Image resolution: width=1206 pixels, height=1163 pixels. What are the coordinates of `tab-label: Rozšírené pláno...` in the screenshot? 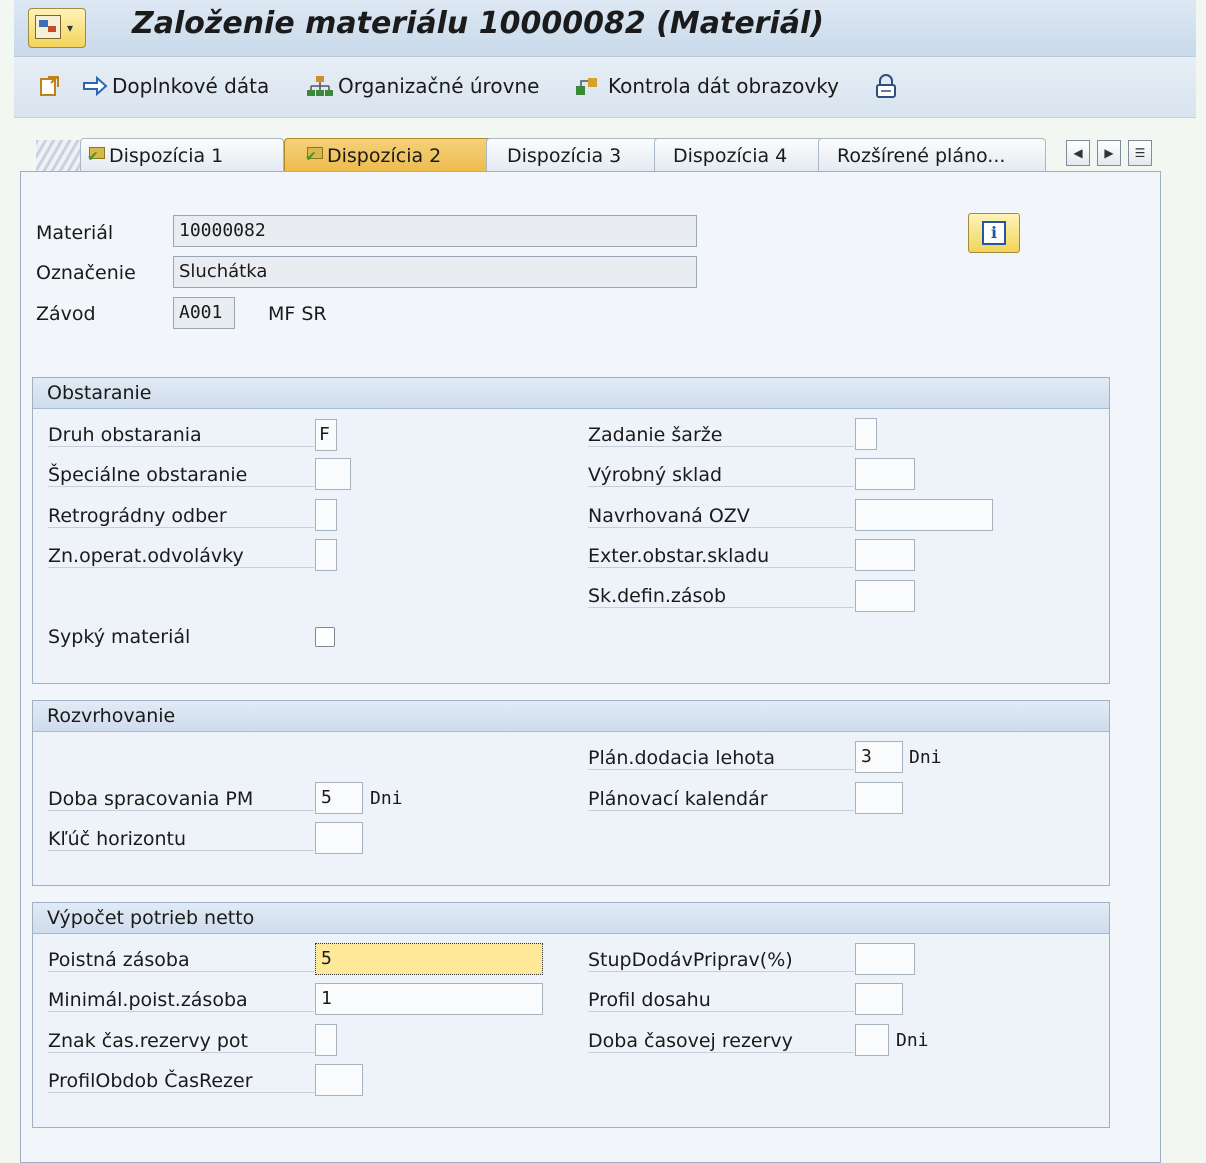 It's located at (921, 155).